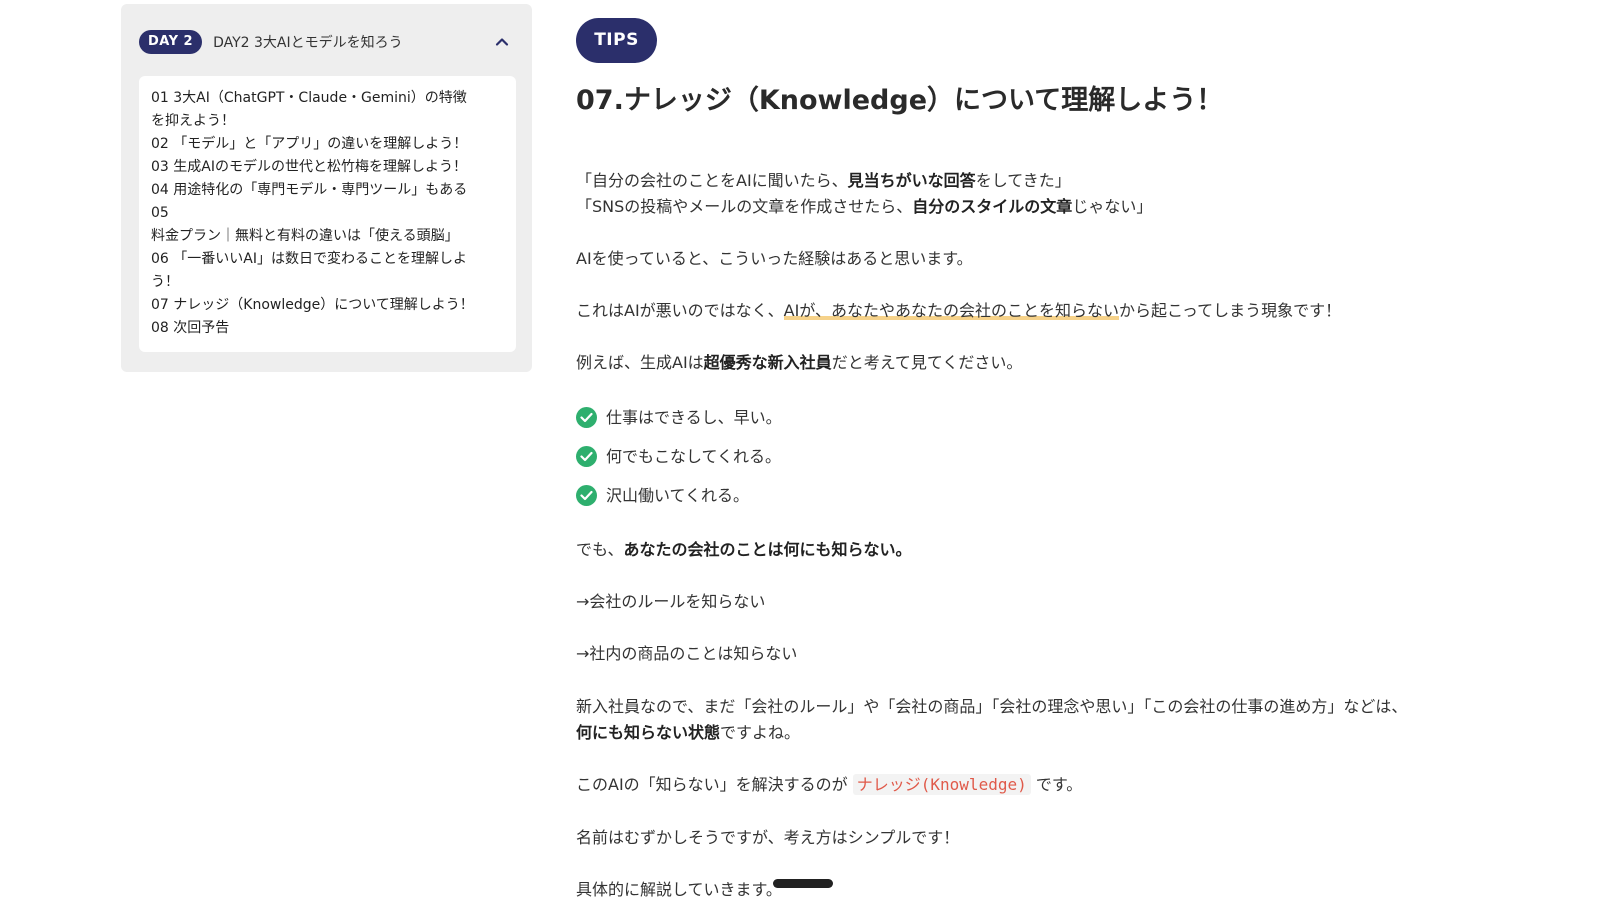 The height and width of the screenshot is (903, 1600). I want to click on quote-line-2: 「SNSの投稿やメールの文章を作成させたら、自分のスタイルの文章じゃない」, so click(864, 206).